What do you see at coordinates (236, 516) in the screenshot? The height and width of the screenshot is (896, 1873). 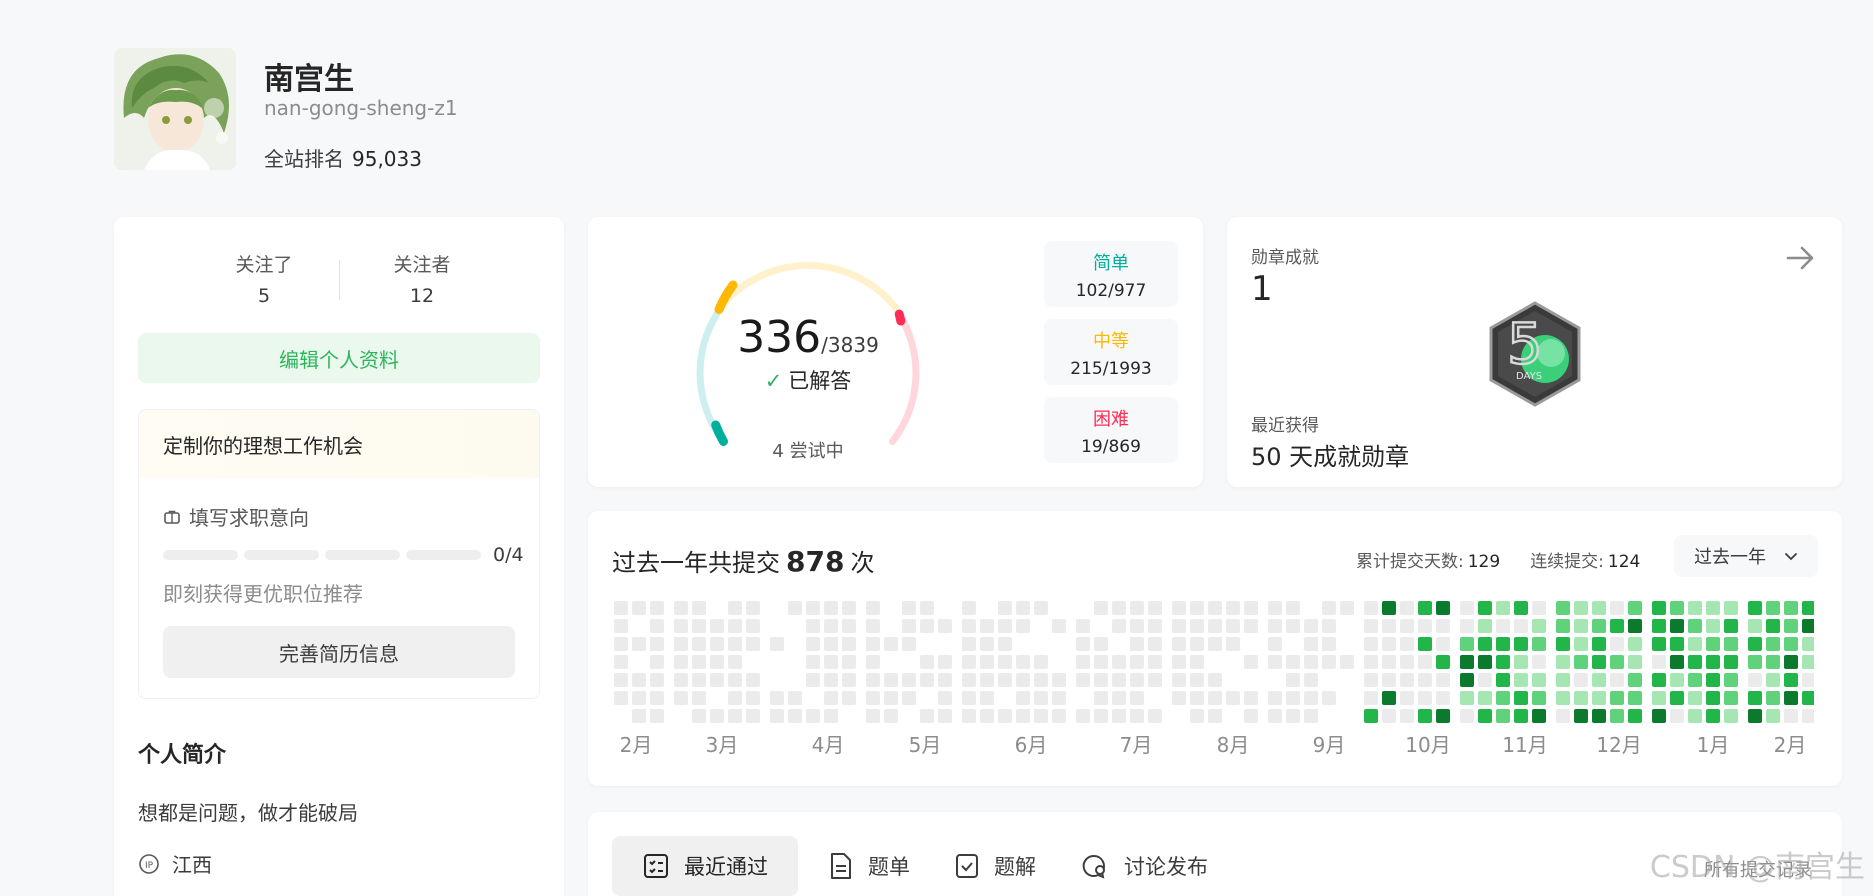 I see `job-intent-row: 填写求职意向` at bounding box center [236, 516].